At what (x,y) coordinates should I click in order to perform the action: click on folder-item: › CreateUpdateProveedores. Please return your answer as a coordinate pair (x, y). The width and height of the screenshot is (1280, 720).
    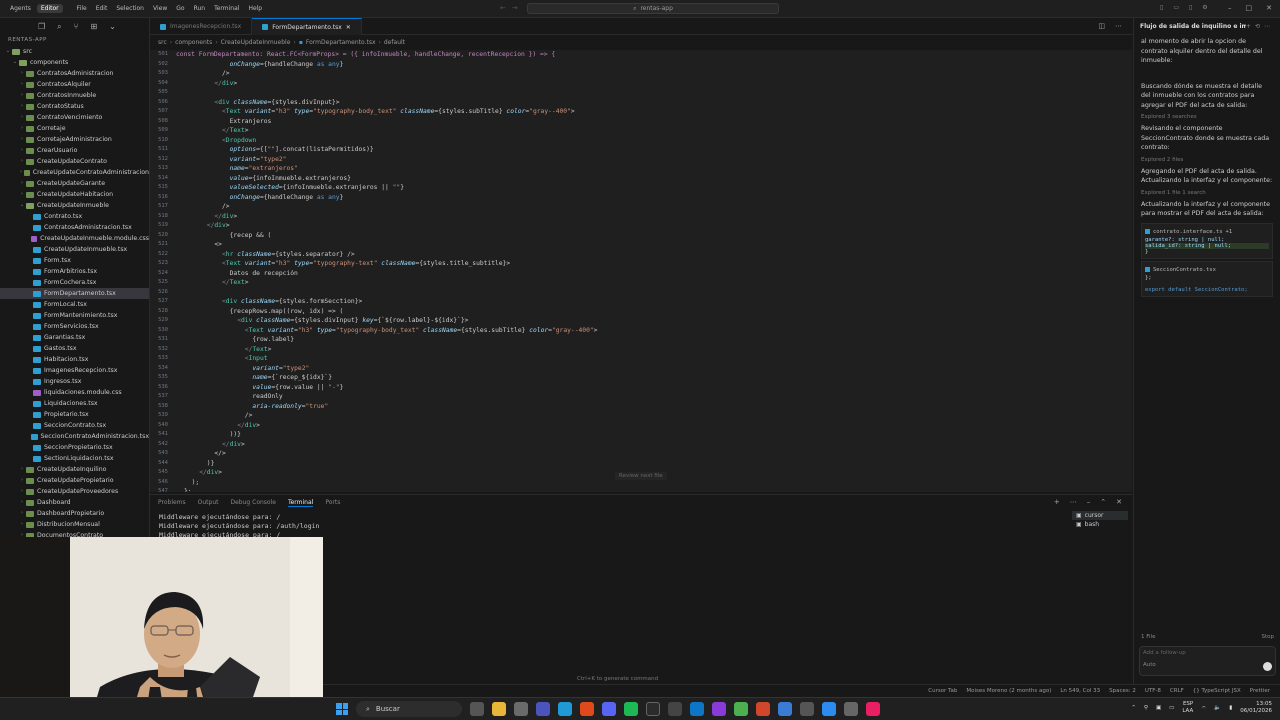
    Looking at the image, I should click on (74, 491).